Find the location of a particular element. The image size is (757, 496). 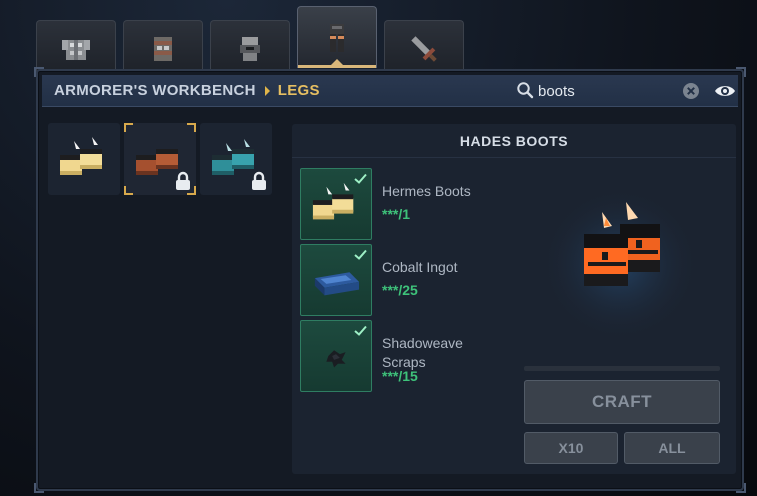

breadcrumb: ARMORER'S WORKBENCH LEGS is located at coordinates (187, 90).